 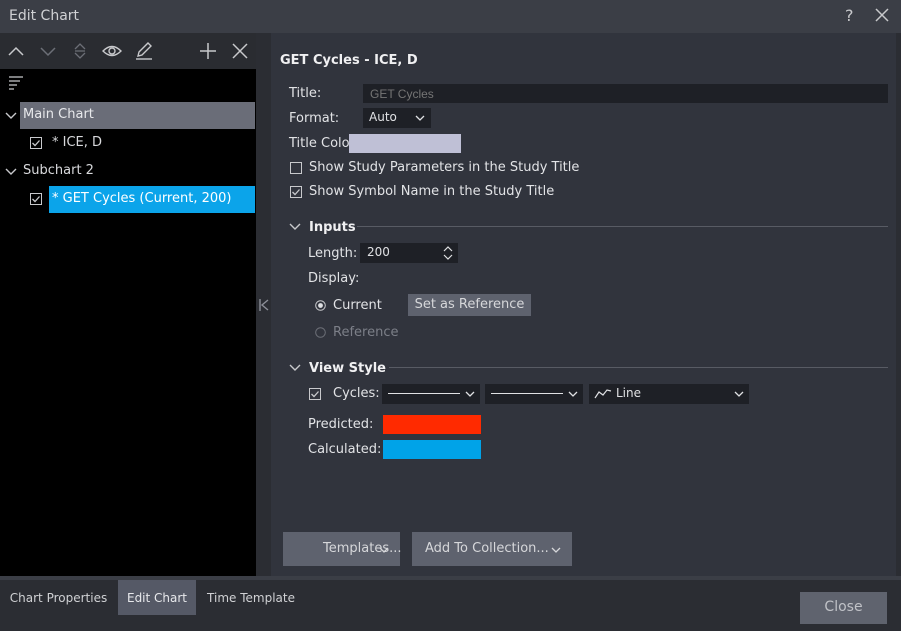 I want to click on title-label: Title:, so click(x=305, y=93).